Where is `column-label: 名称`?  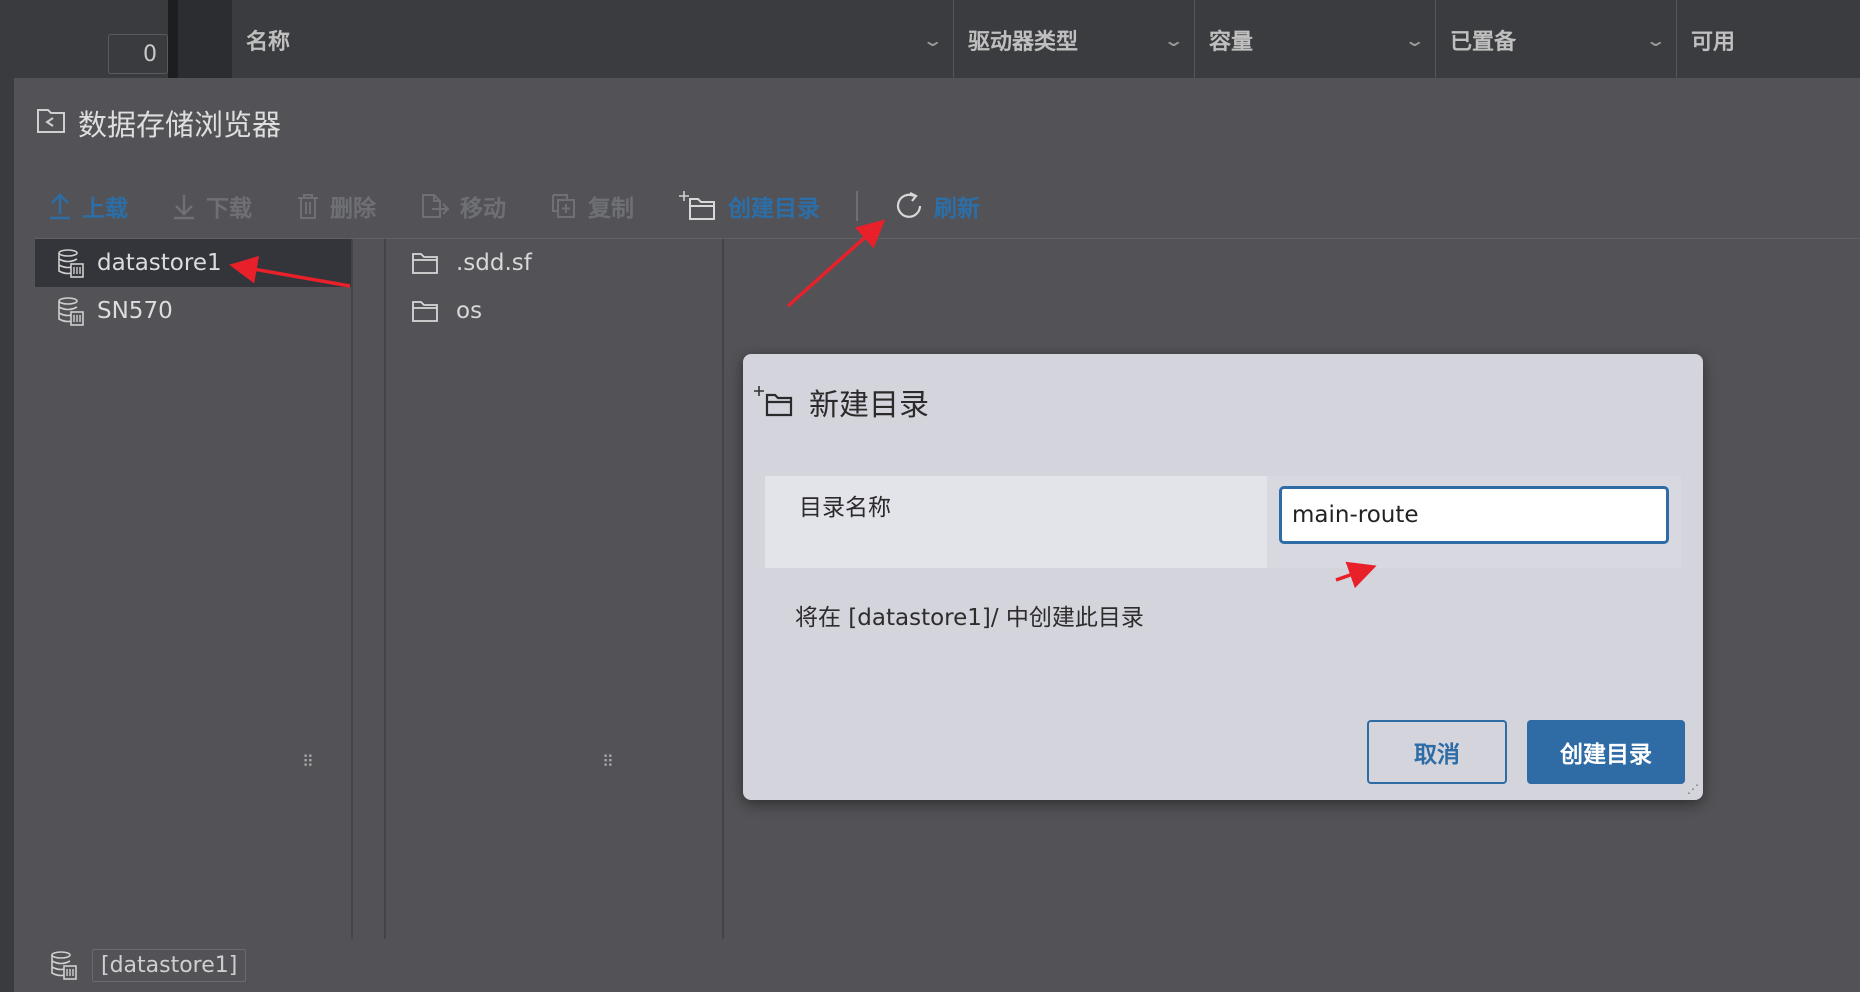
column-label: 名称 is located at coordinates (268, 42).